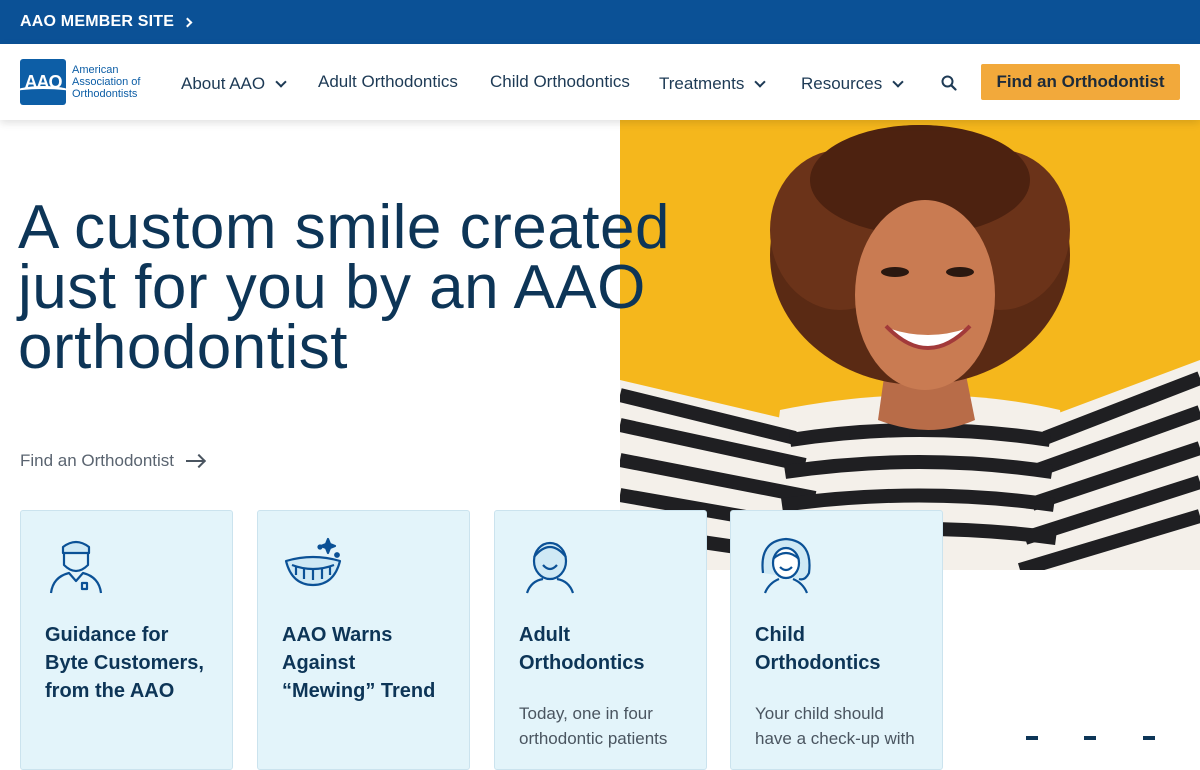  I want to click on find-orthodontist-button: Find an Orthodontist, so click(1080, 82).